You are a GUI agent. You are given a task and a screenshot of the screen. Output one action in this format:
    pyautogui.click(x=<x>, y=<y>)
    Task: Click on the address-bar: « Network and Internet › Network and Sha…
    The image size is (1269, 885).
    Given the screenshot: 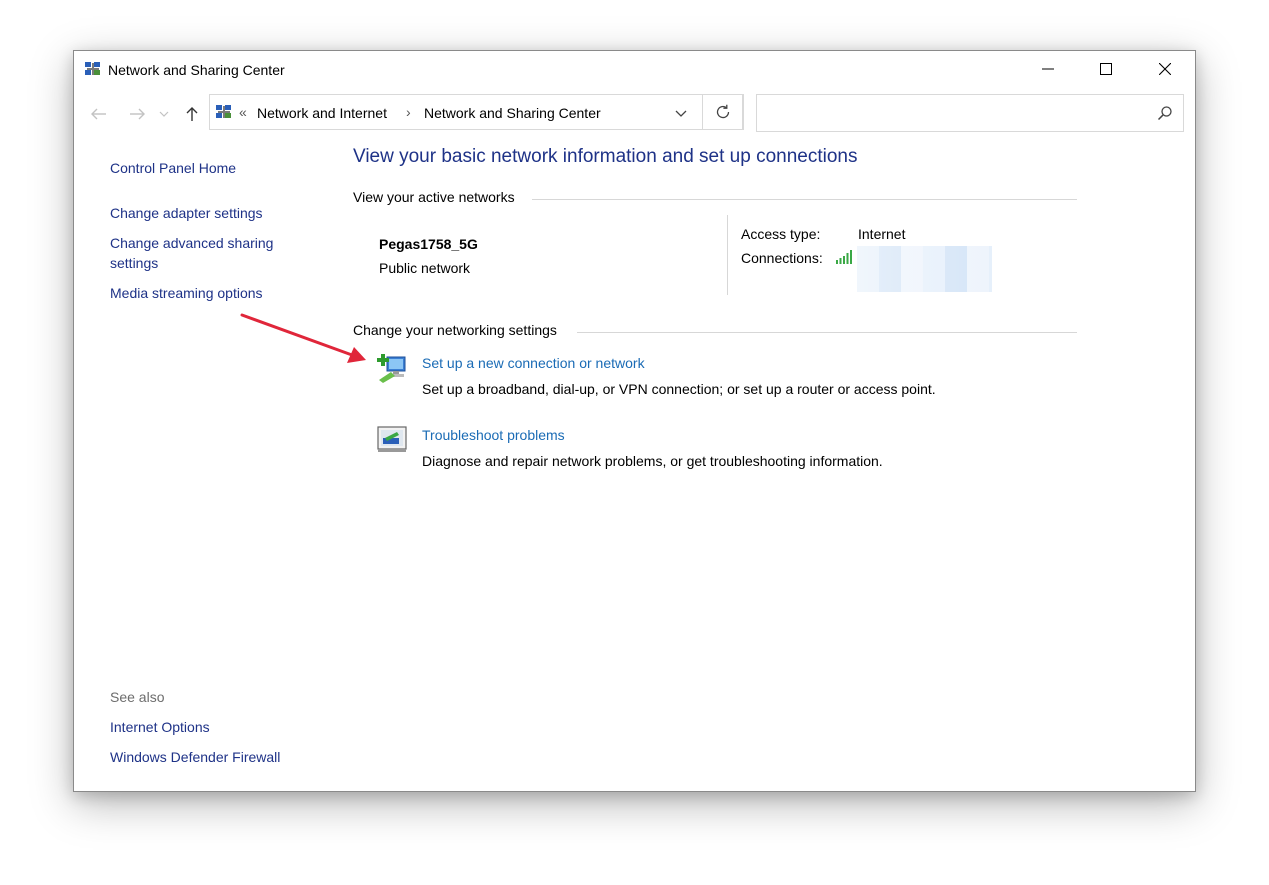 What is the action you would take?
    pyautogui.click(x=476, y=112)
    